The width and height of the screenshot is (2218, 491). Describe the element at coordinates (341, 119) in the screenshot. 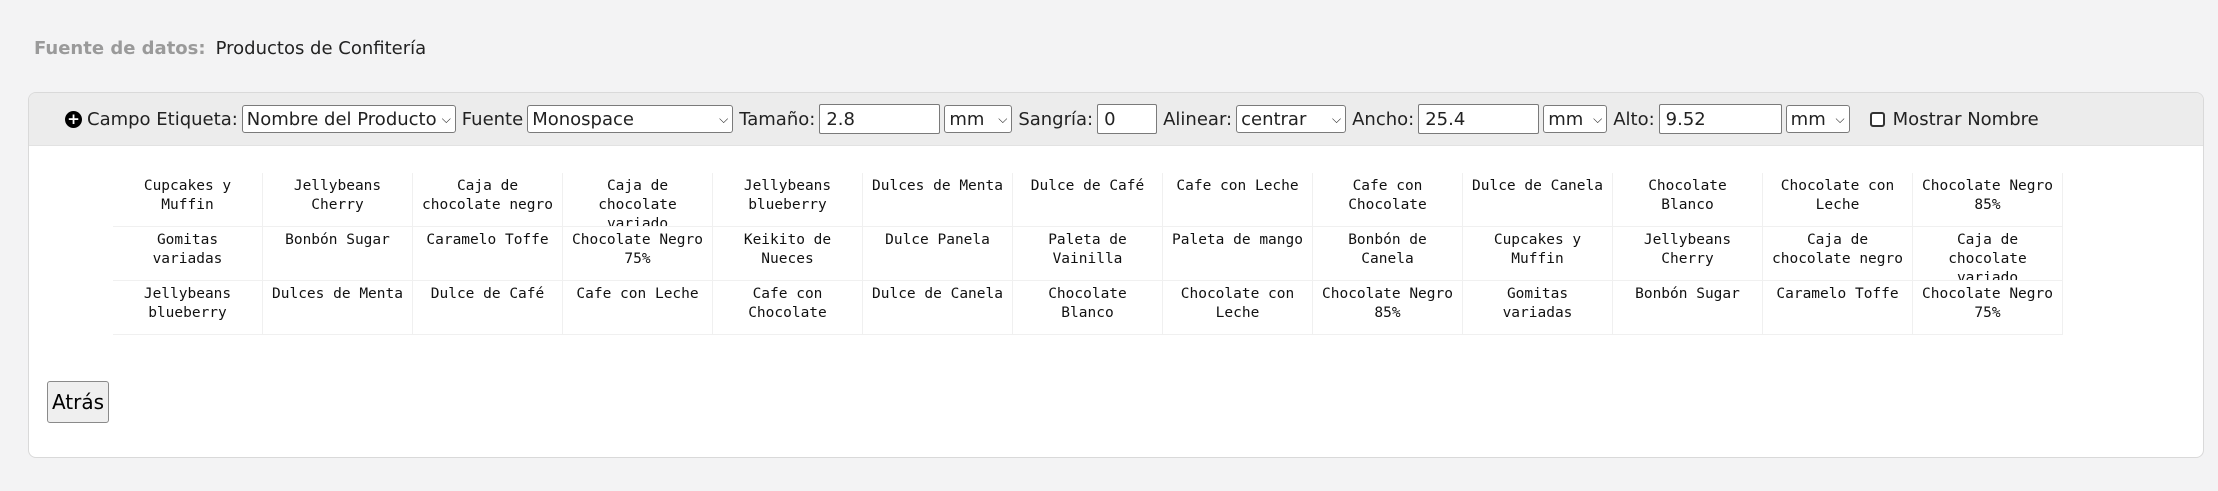

I see `campo-etiqueta-value: Nombre del Producto` at that location.